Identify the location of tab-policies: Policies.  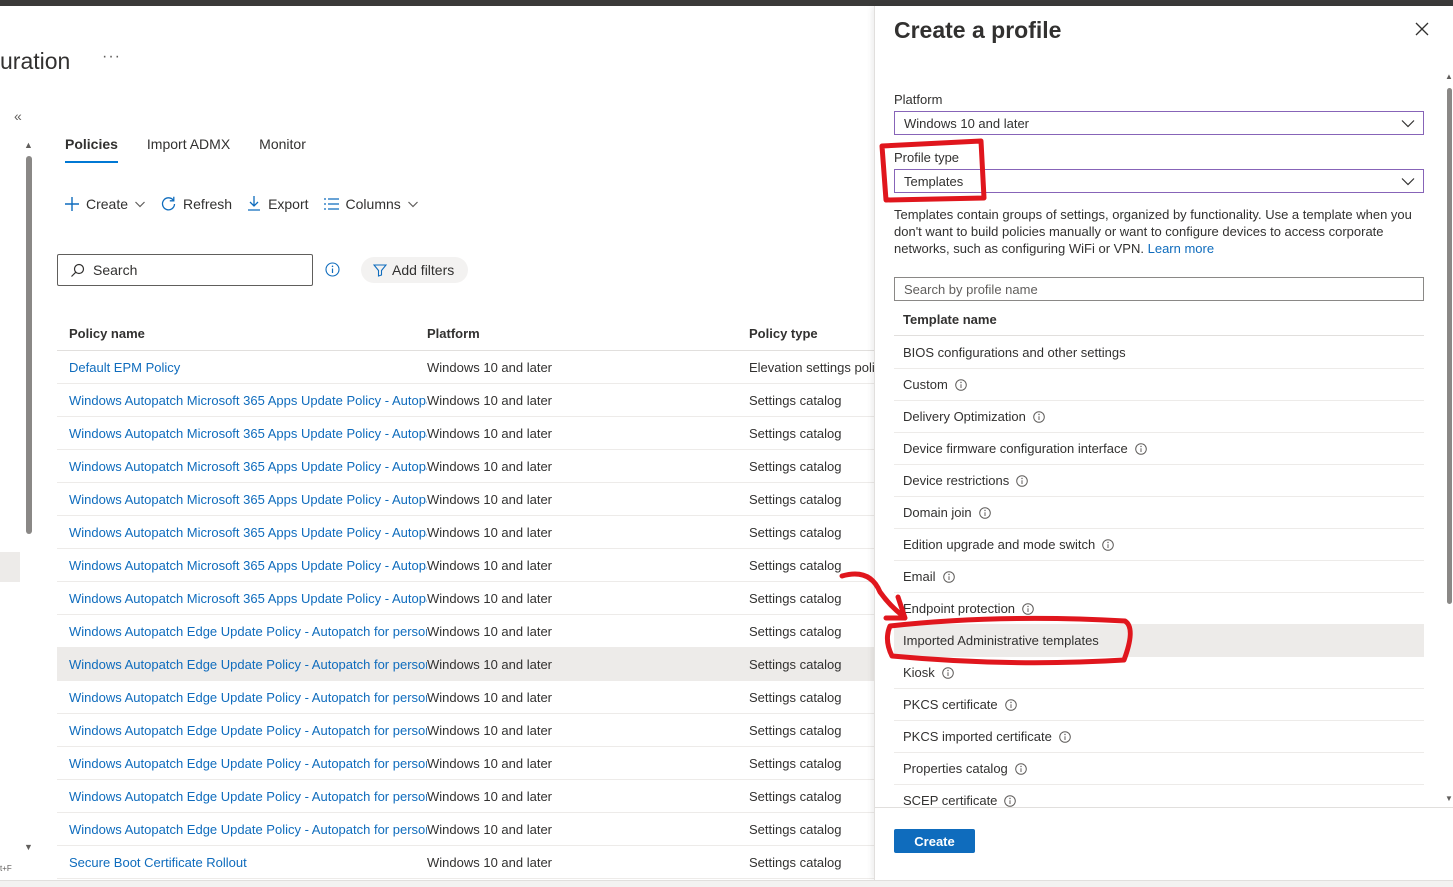
(91, 149).